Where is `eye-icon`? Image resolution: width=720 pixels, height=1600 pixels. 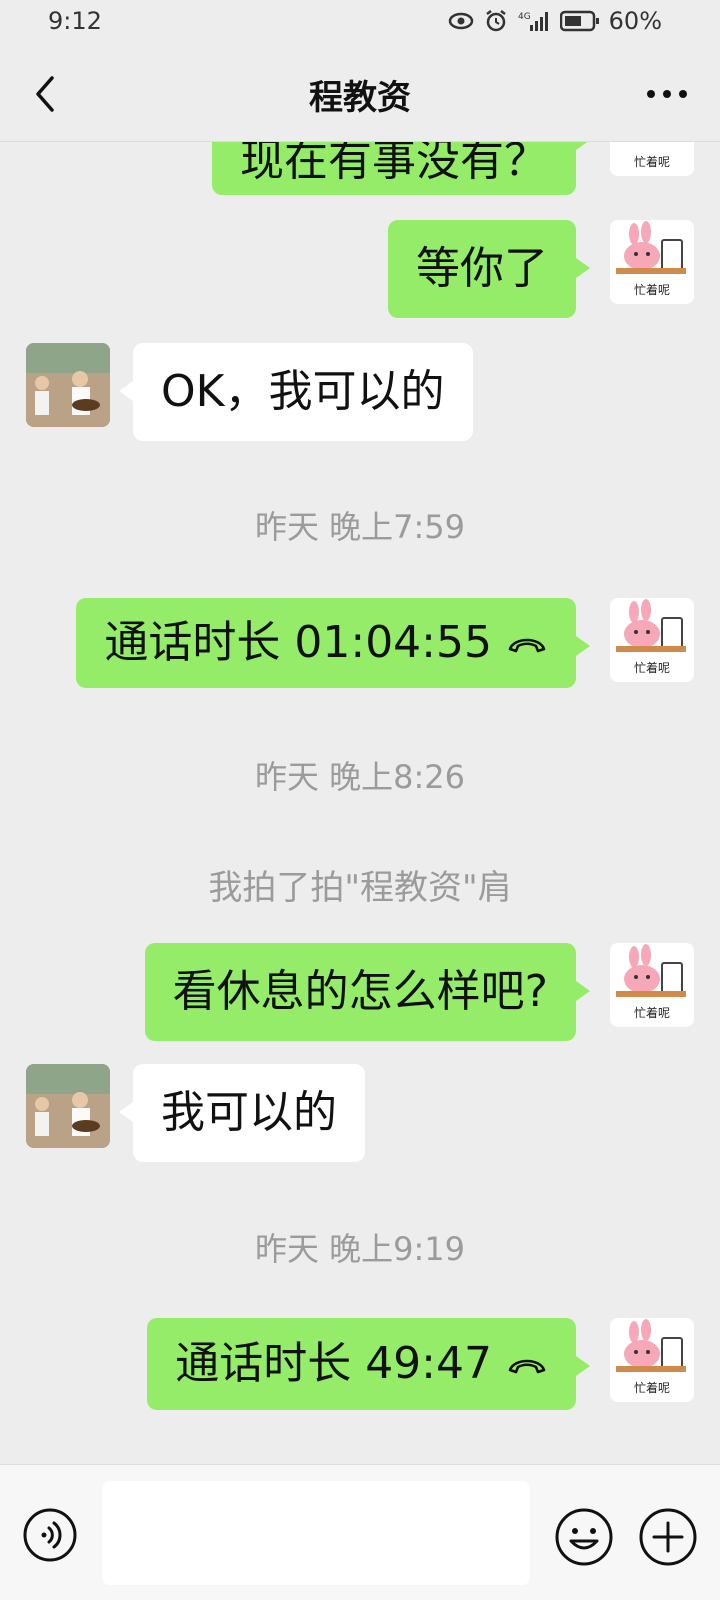 eye-icon is located at coordinates (461, 21).